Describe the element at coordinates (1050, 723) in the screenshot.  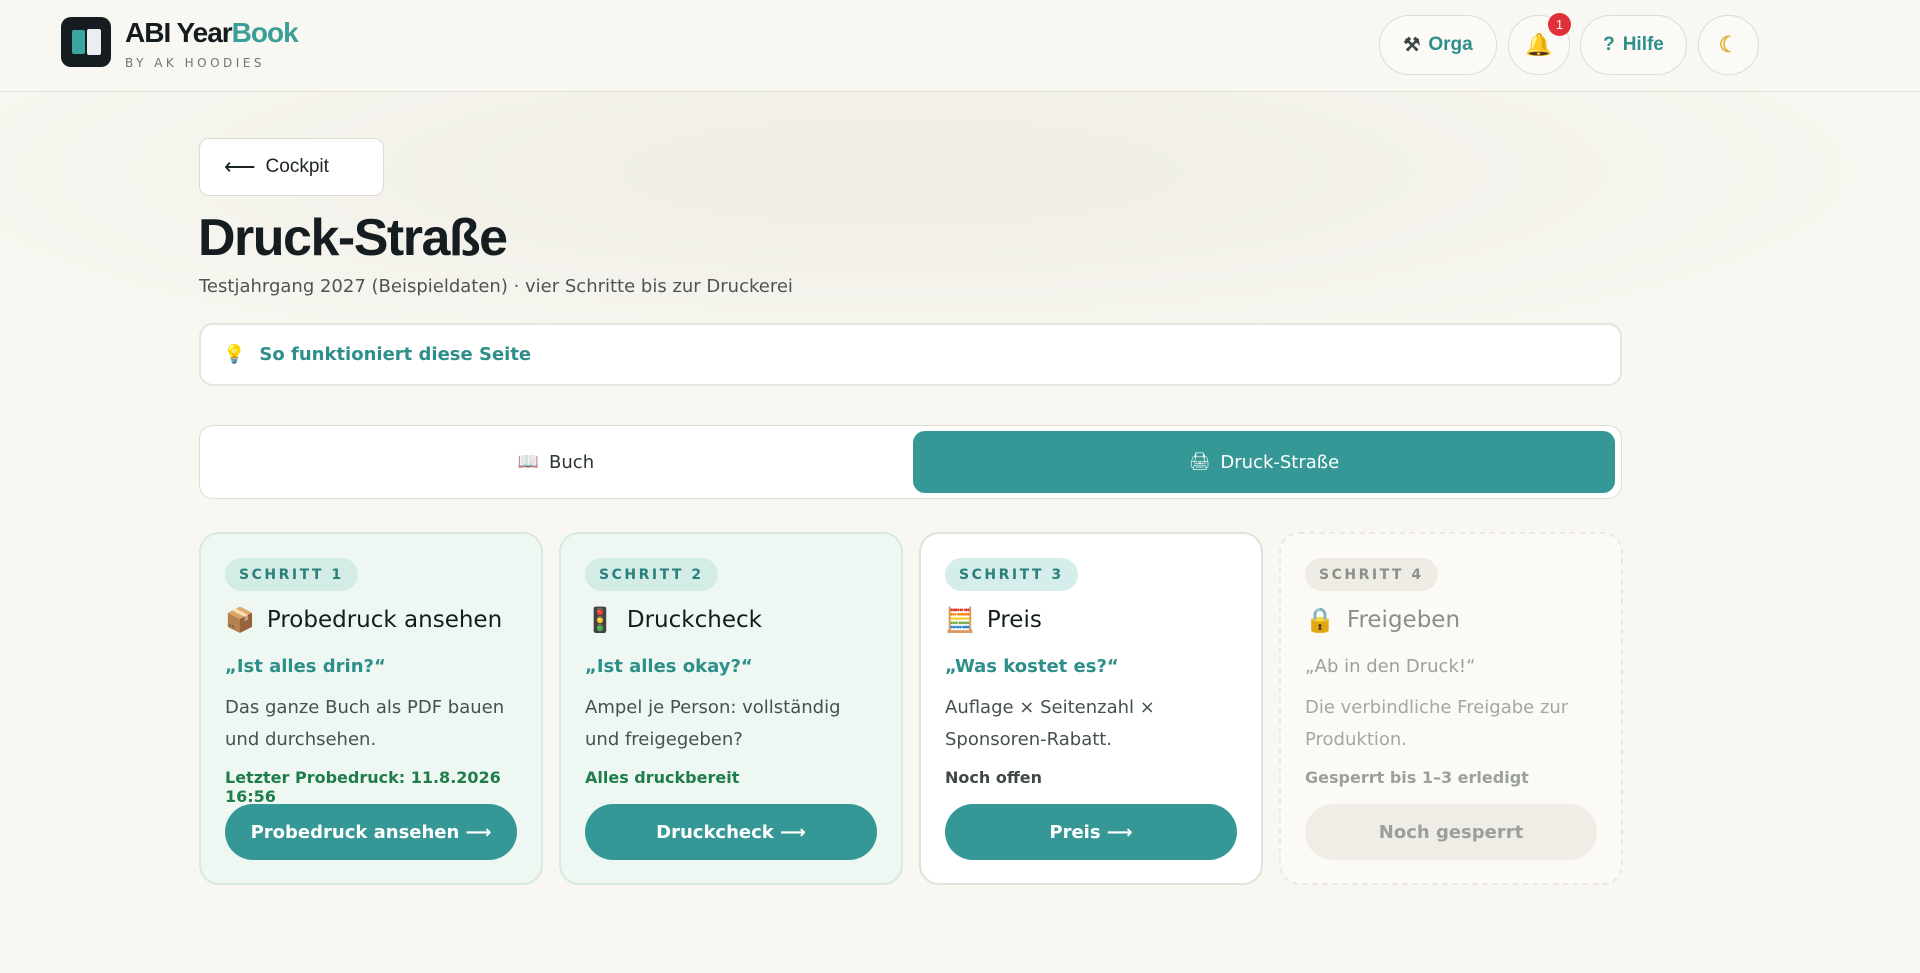
I see `card-description: Auflage × Seitenzahl × Sponsoren-Rabatt.` at that location.